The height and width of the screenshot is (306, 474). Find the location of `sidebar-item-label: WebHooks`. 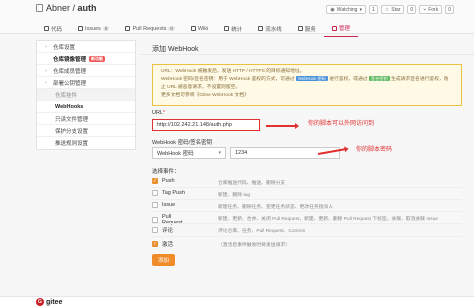

sidebar-item-label: WebHooks is located at coordinates (69, 106).